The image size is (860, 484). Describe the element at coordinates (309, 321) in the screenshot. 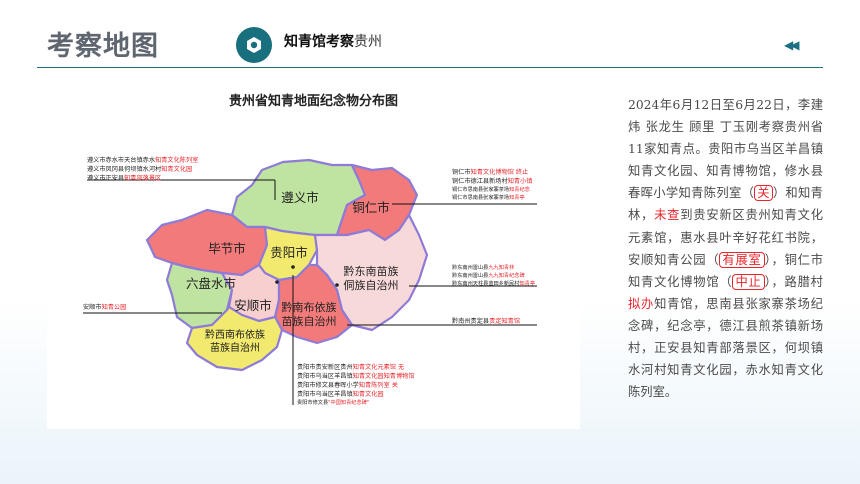

I see `label-qiannan-2: 苗族自治州` at that location.